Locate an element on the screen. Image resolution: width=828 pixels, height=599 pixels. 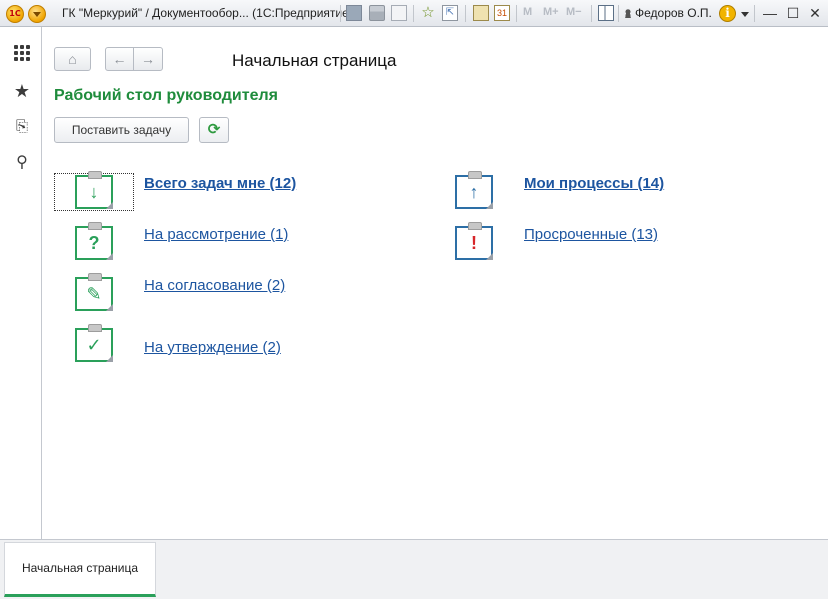
task-link-for-approval: На согласование (2) is located at coordinates (214, 285).